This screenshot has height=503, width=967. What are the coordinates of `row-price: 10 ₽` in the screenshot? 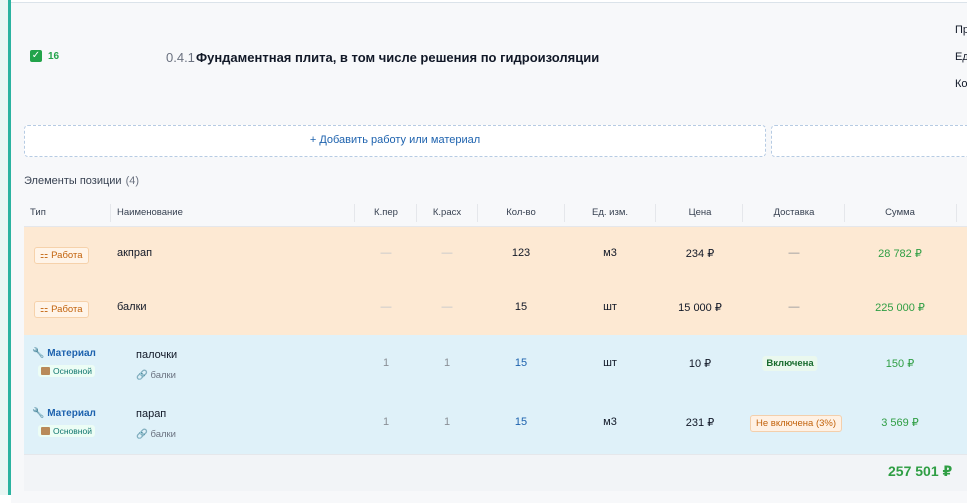 It's located at (700, 364).